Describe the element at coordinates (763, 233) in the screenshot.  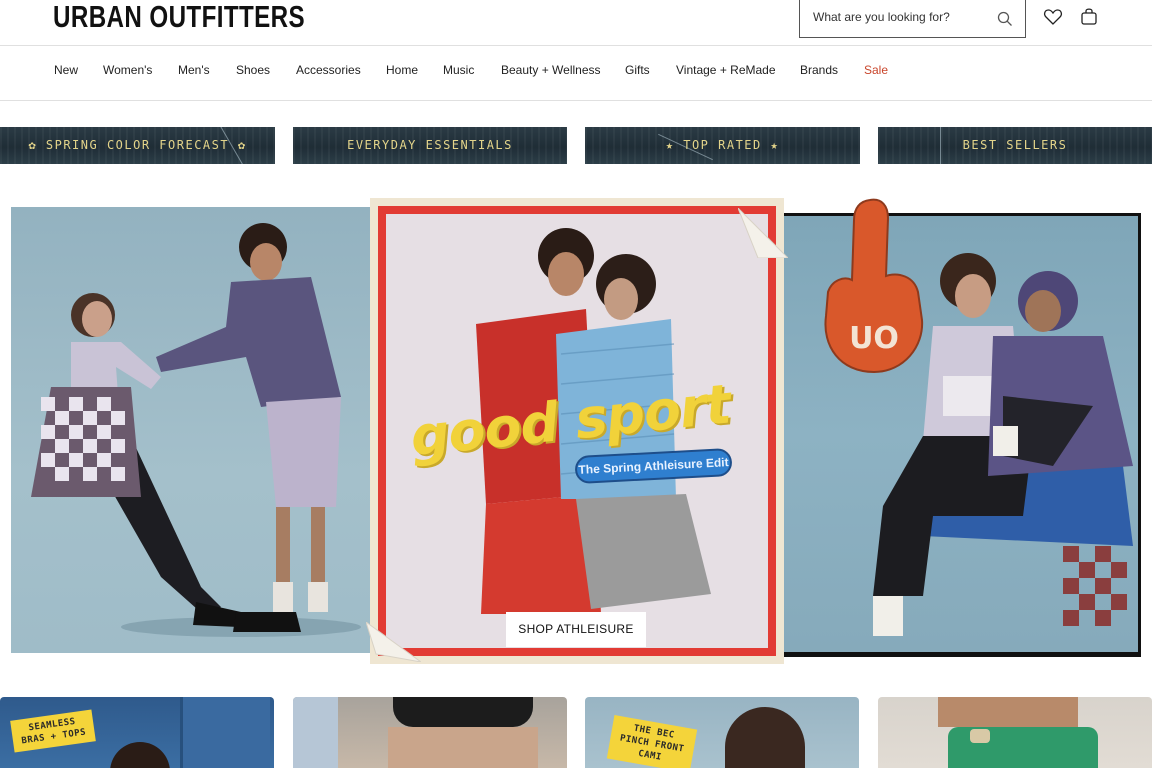
I see `folded-corner-top-right` at that location.